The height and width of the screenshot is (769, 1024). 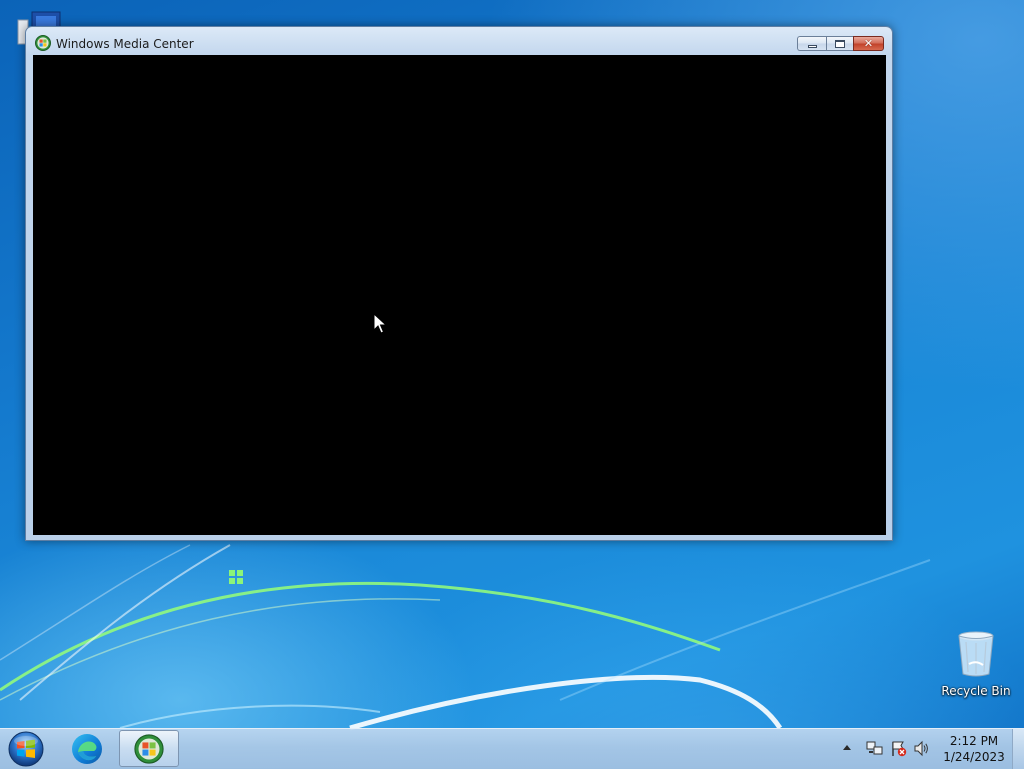 What do you see at coordinates (1018, 749) in the screenshot?
I see `show-desktop-button` at bounding box center [1018, 749].